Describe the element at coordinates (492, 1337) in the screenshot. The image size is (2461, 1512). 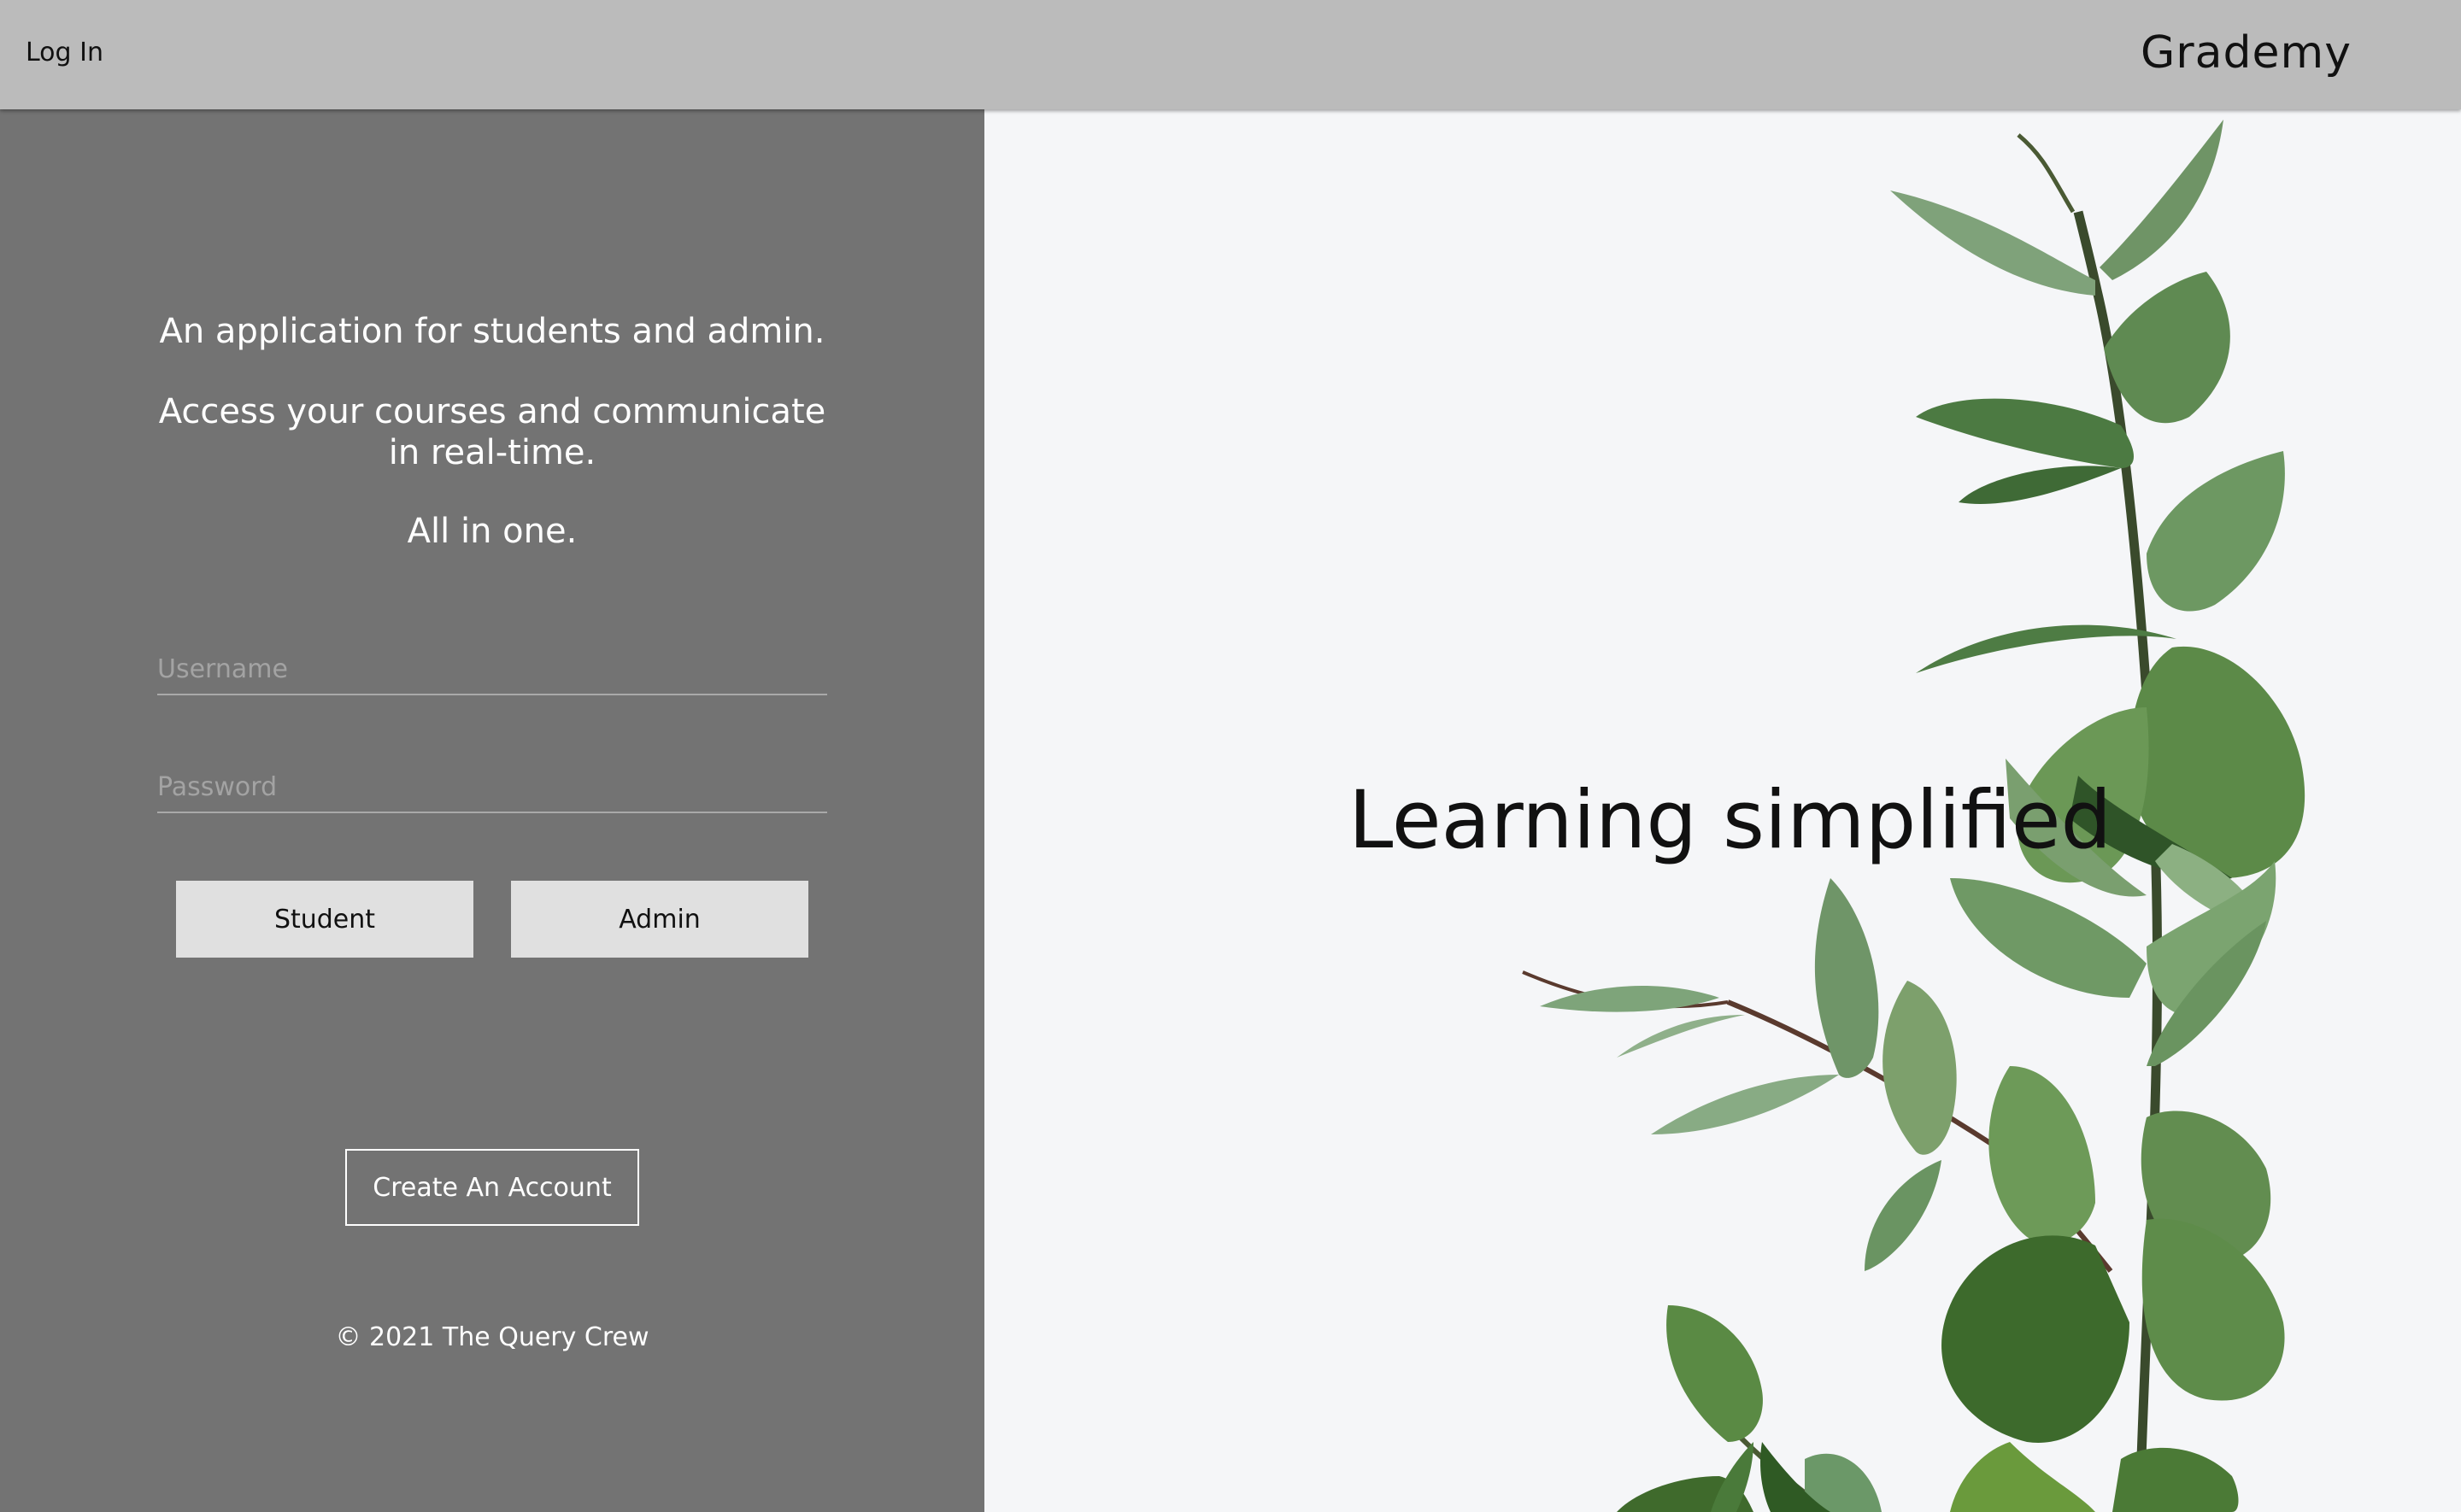
I see `copyright-footer: © 2021 The Query Crew` at that location.